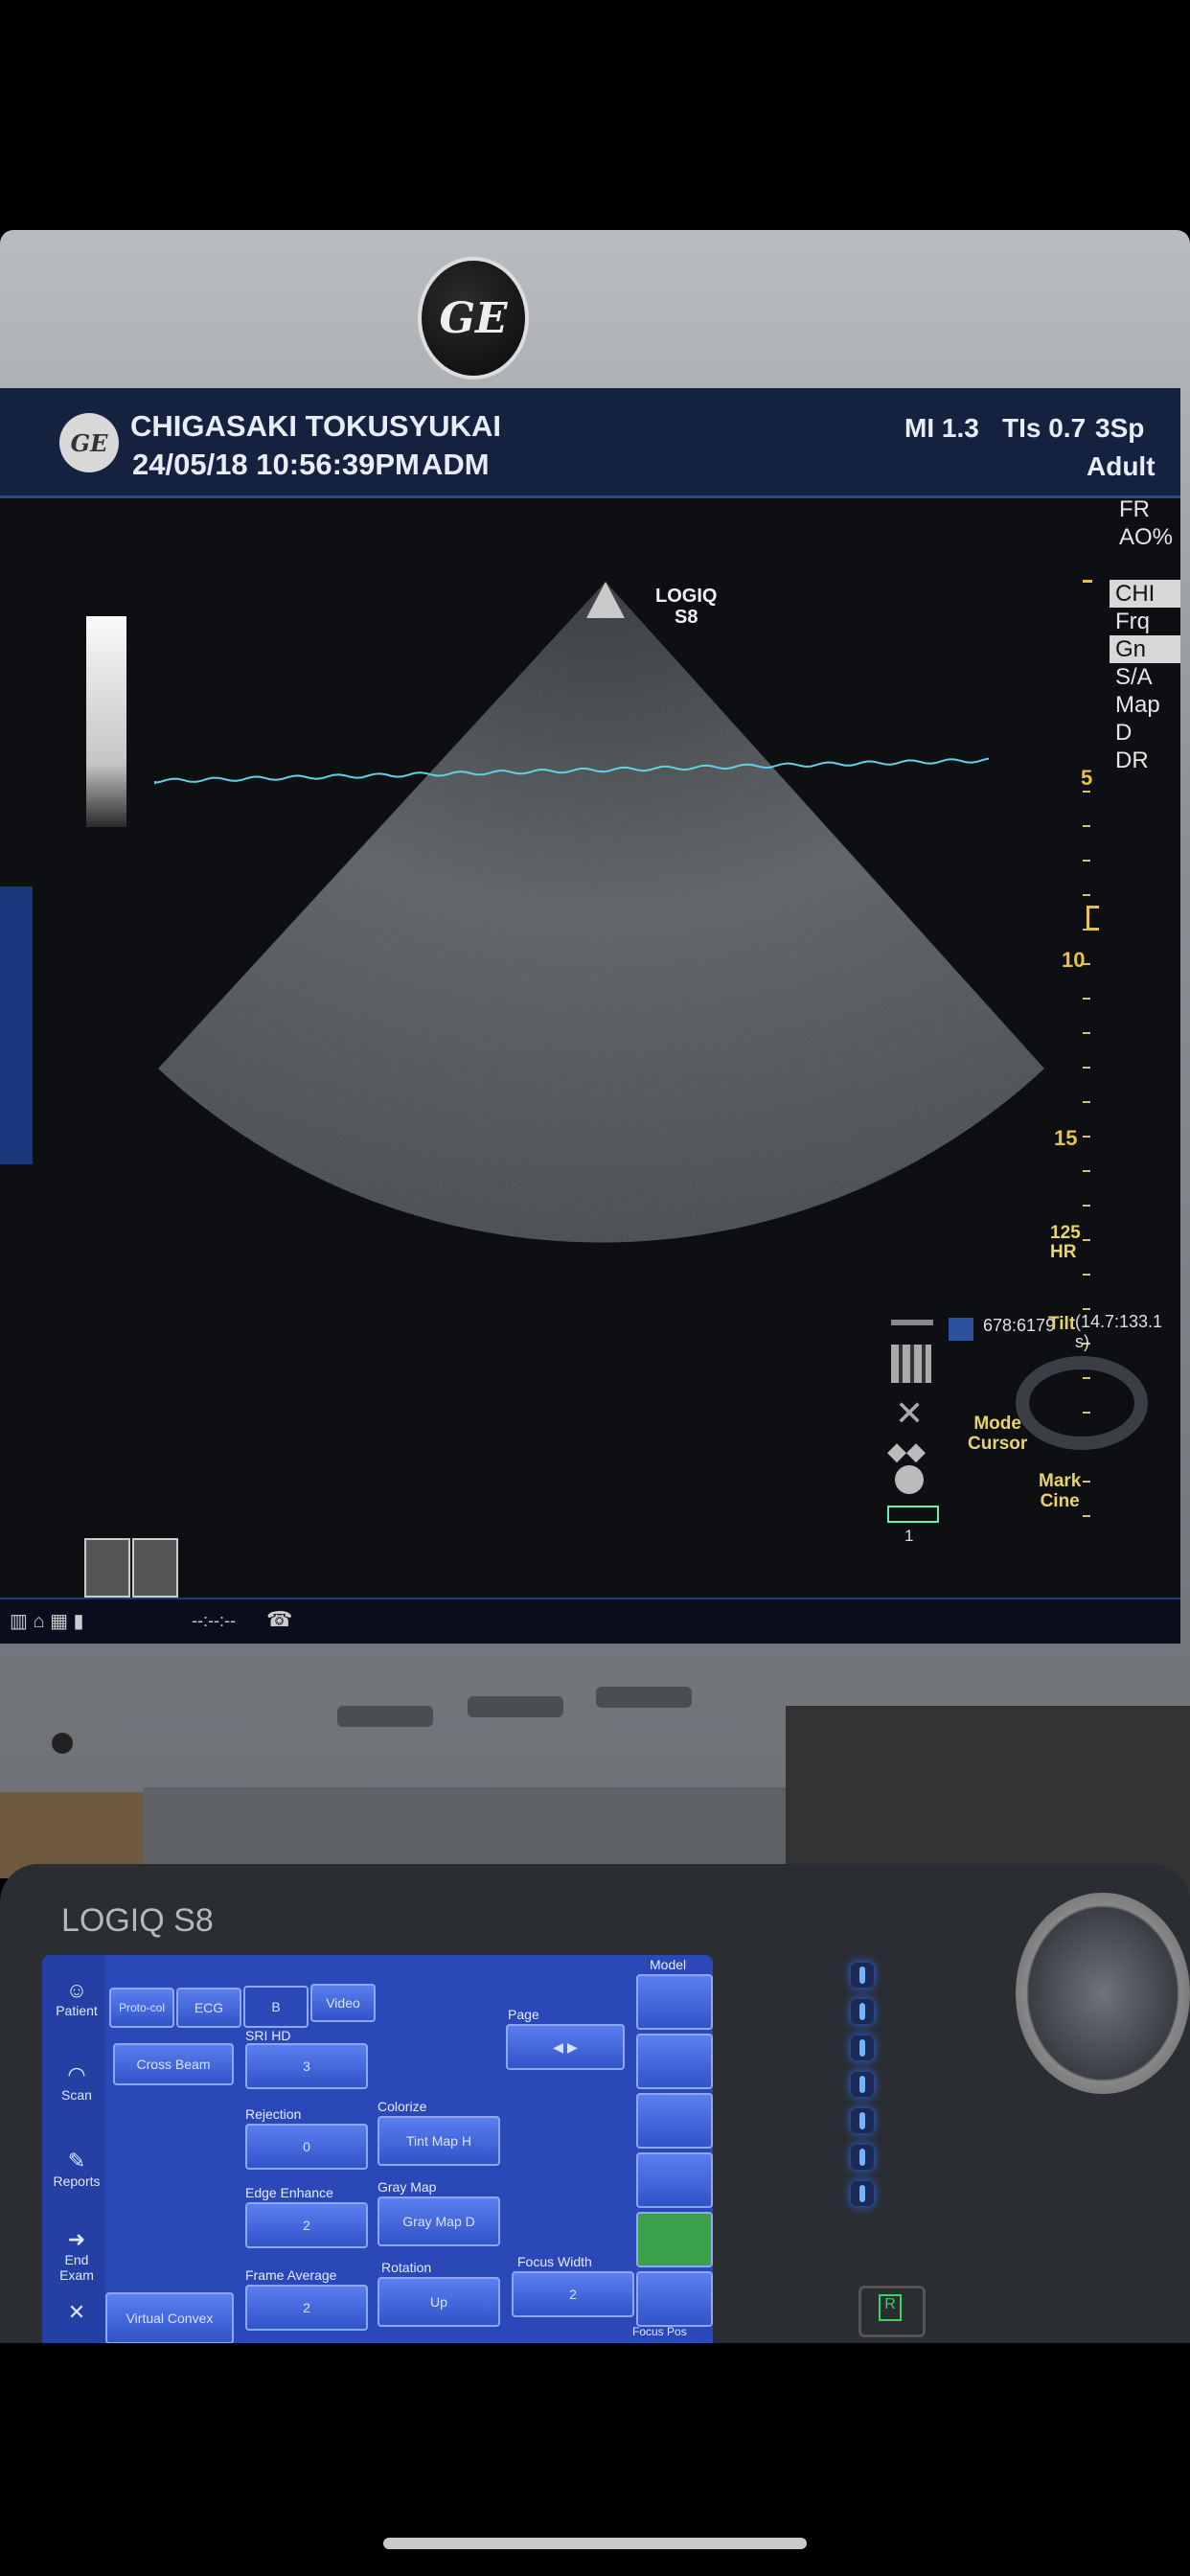 The image size is (1190, 2576). Describe the element at coordinates (214, 1621) in the screenshot. I see `status-time: --:--:--` at that location.